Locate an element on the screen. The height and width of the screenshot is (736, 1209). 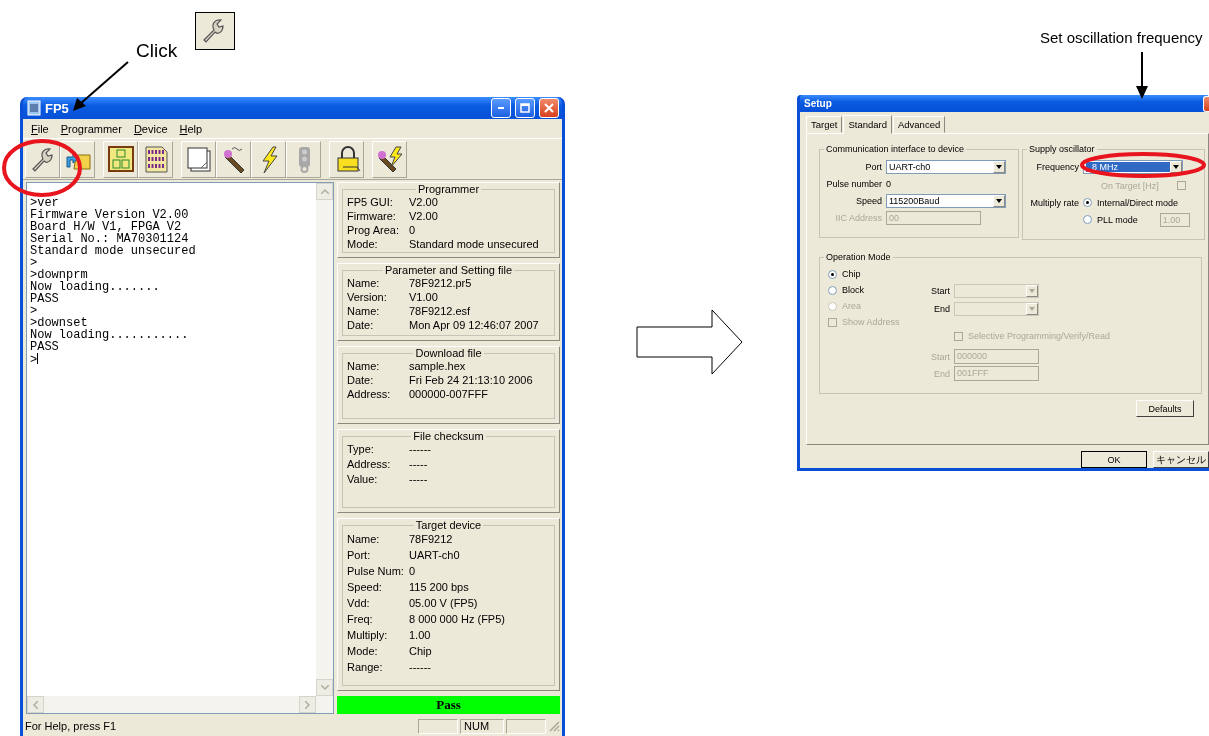
dropdown: 8 MHz is located at coordinates (1133, 166).